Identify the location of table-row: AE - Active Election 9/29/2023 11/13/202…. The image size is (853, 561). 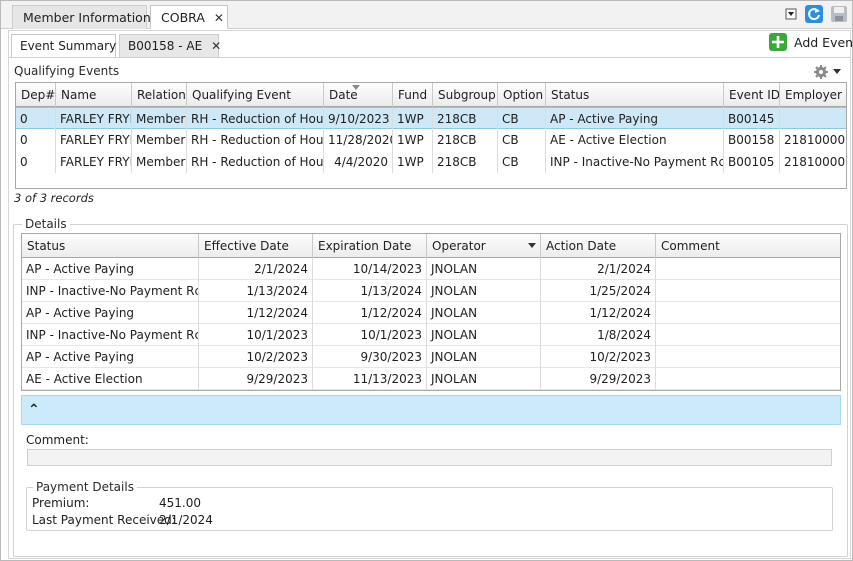
(431, 379).